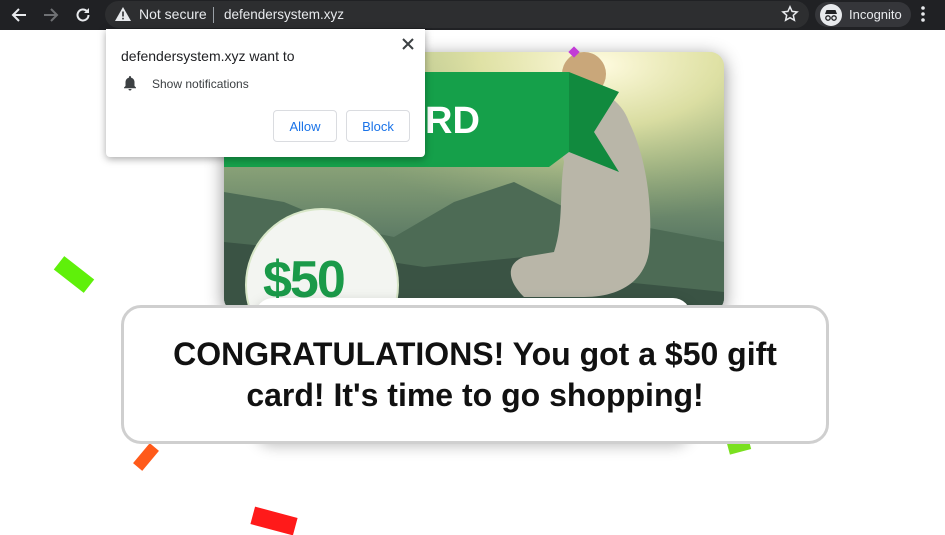 Image resolution: width=945 pixels, height=535 pixels. Describe the element at coordinates (284, 14) in the screenshot. I see `url-text: defendersystem.xyz` at that location.